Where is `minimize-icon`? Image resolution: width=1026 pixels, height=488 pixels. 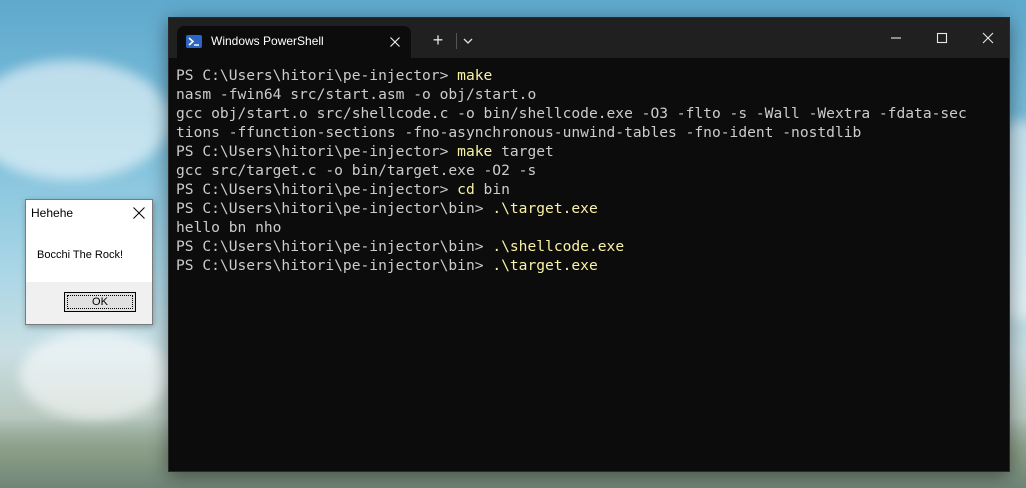 minimize-icon is located at coordinates (896, 38).